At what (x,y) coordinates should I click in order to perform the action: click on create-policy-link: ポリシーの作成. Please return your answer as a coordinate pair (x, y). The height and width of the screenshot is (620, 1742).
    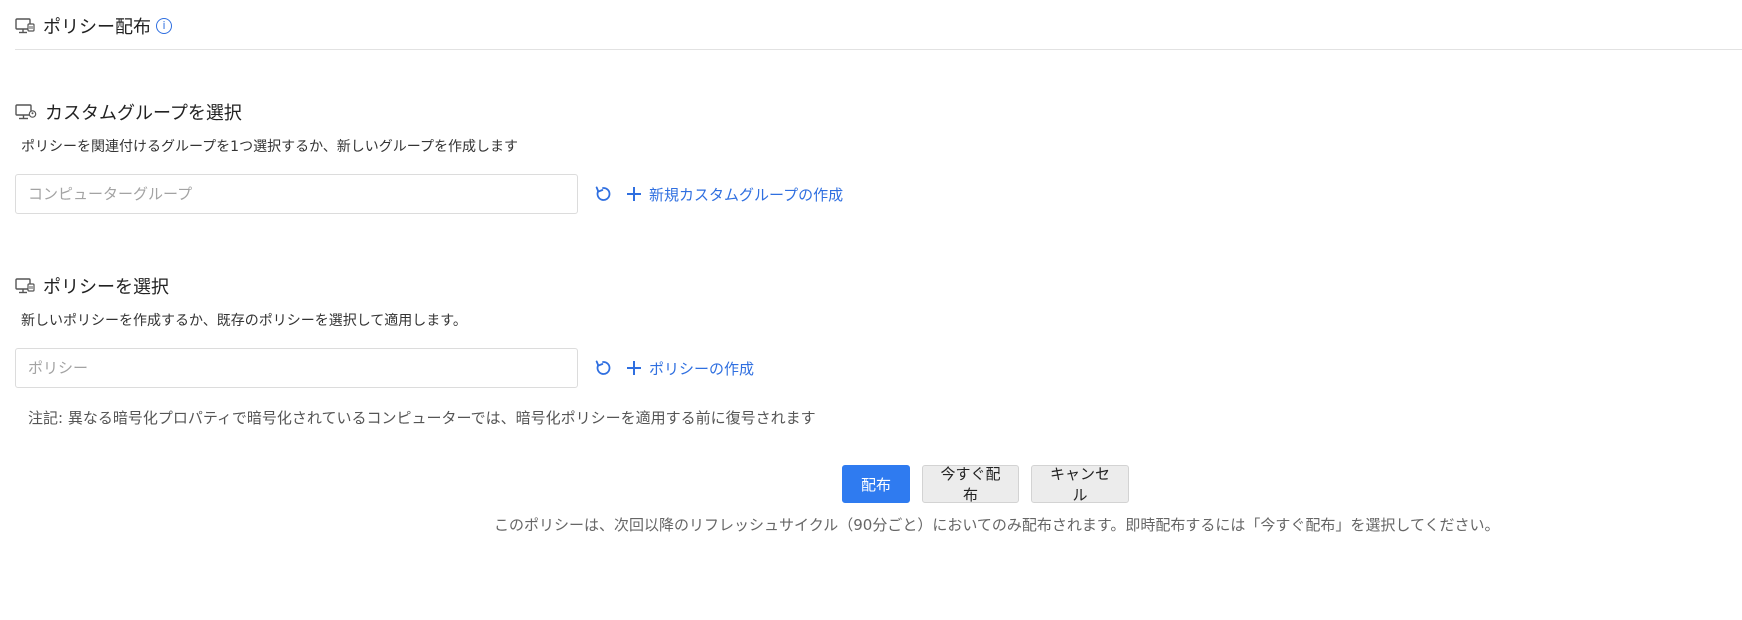
    Looking at the image, I should click on (690, 368).